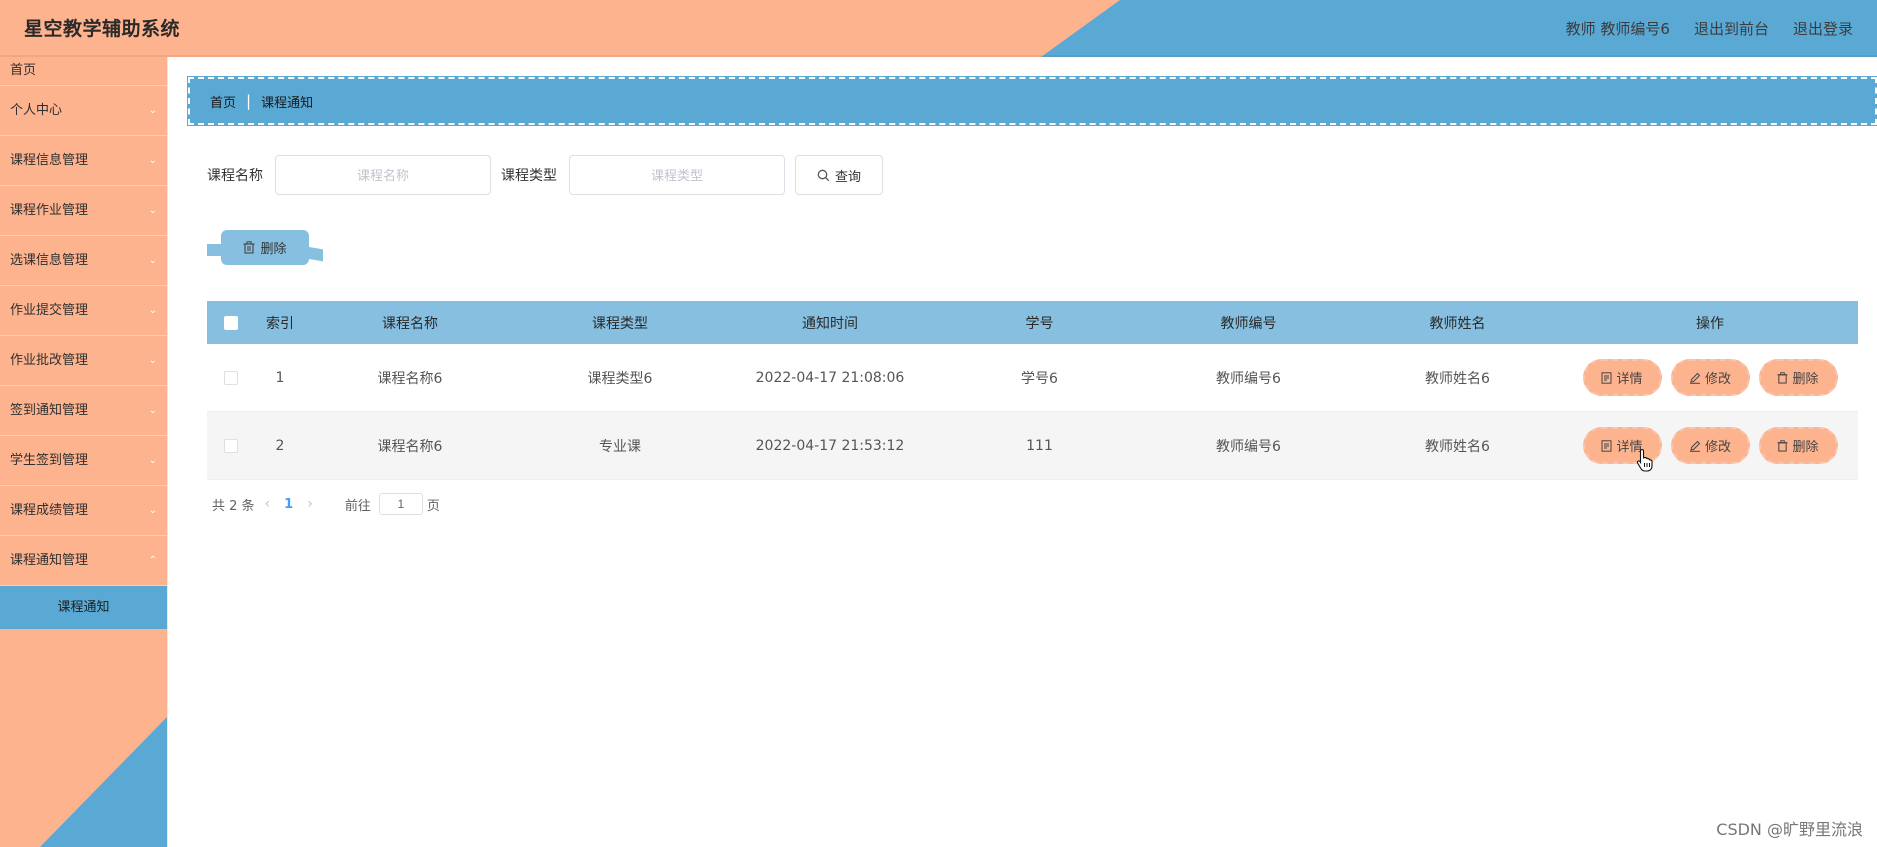 Image resolution: width=1877 pixels, height=847 pixels. What do you see at coordinates (433, 506) in the screenshot?
I see `page-suffix: 页` at bounding box center [433, 506].